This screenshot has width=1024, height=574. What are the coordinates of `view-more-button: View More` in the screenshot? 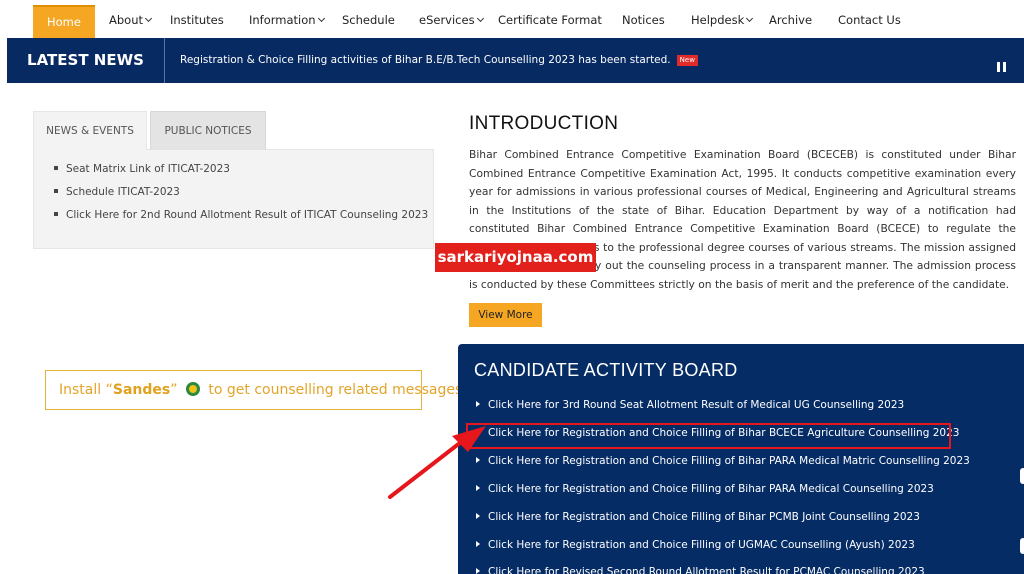 It's located at (505, 315).